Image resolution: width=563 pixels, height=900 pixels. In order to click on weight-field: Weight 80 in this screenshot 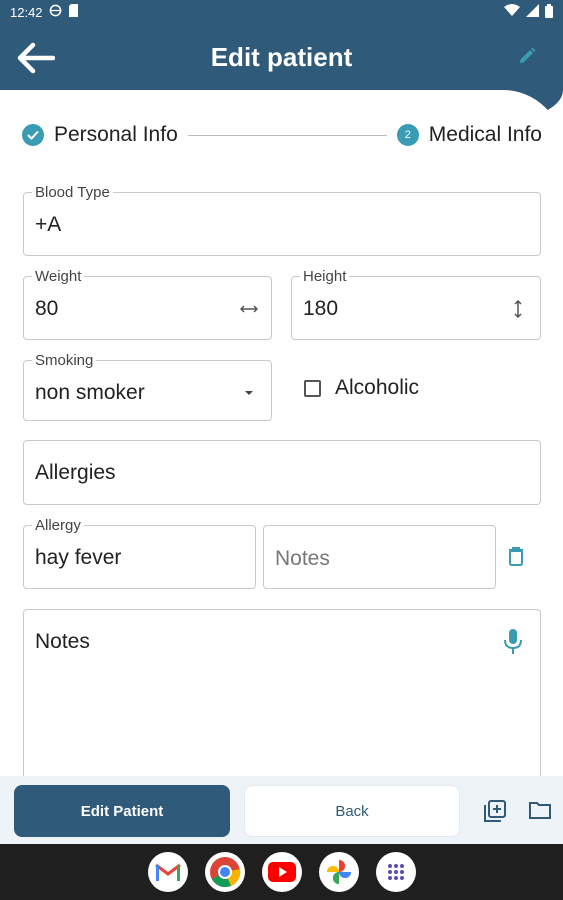, I will do `click(147, 304)`.